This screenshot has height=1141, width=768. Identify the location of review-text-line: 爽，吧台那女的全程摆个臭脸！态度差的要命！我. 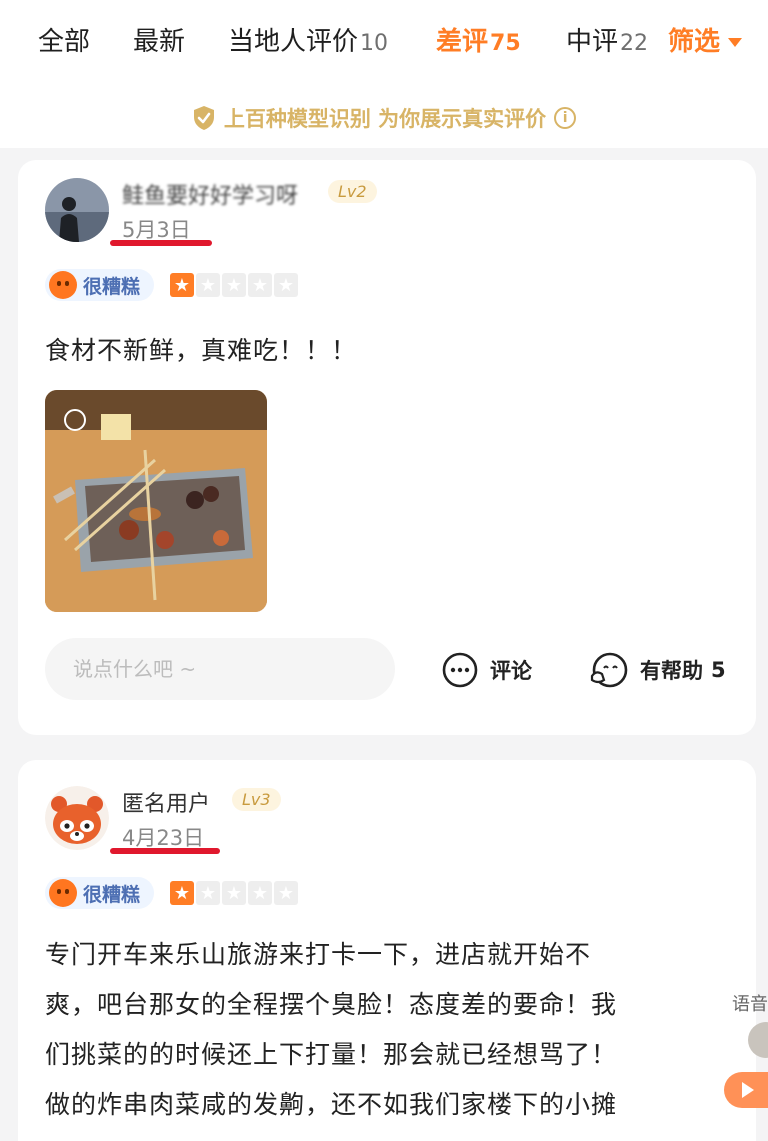
(331, 1004).